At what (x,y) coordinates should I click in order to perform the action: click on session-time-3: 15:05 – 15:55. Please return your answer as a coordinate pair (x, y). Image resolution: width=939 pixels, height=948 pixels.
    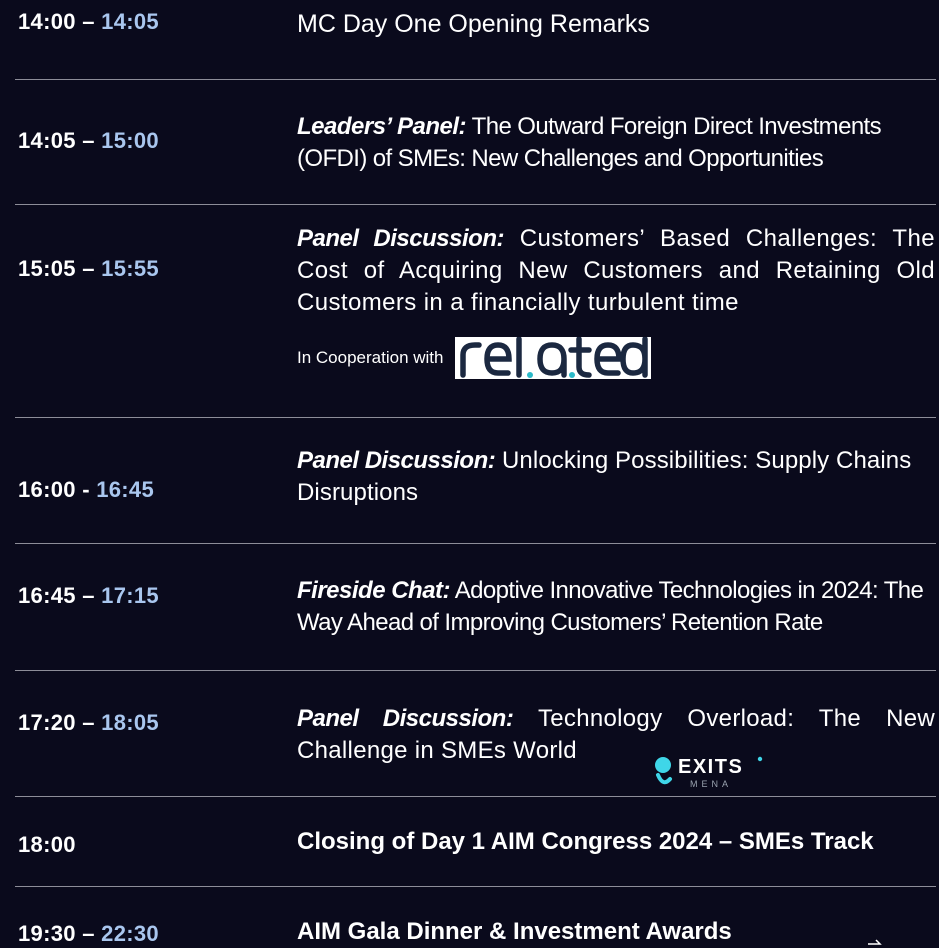
    Looking at the image, I should click on (88, 269).